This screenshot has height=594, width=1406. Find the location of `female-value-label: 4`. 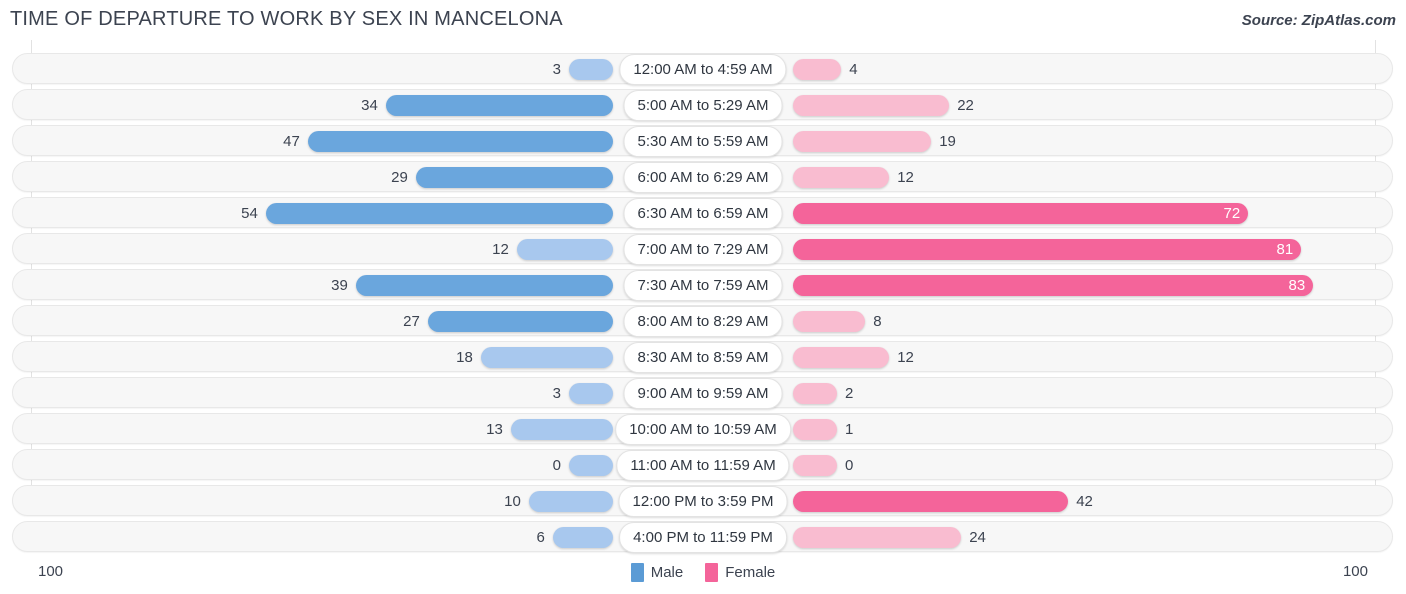

female-value-label: 4 is located at coordinates (853, 69).